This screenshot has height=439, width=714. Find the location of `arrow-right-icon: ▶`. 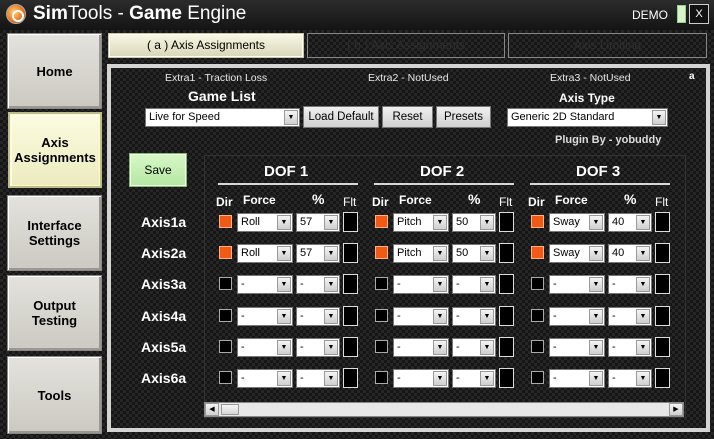

arrow-right-icon: ▶ is located at coordinates (676, 409).